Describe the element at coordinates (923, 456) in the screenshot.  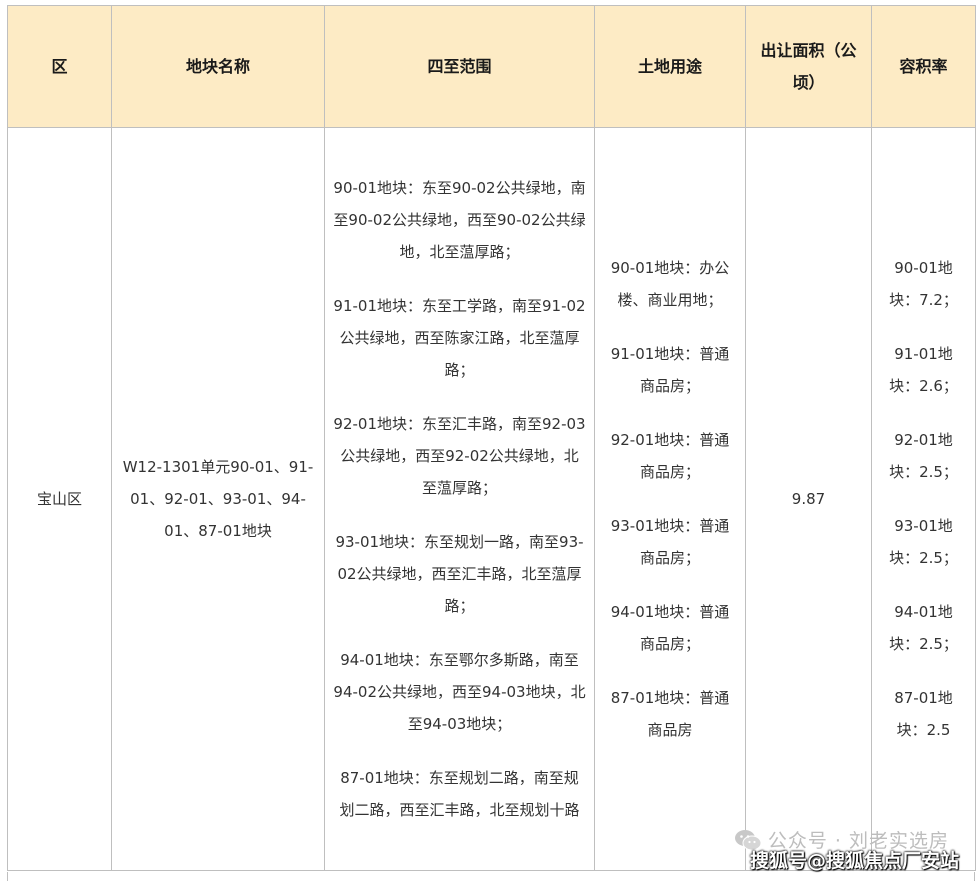
I see `far-item: 92-01地块：2.5；` at that location.